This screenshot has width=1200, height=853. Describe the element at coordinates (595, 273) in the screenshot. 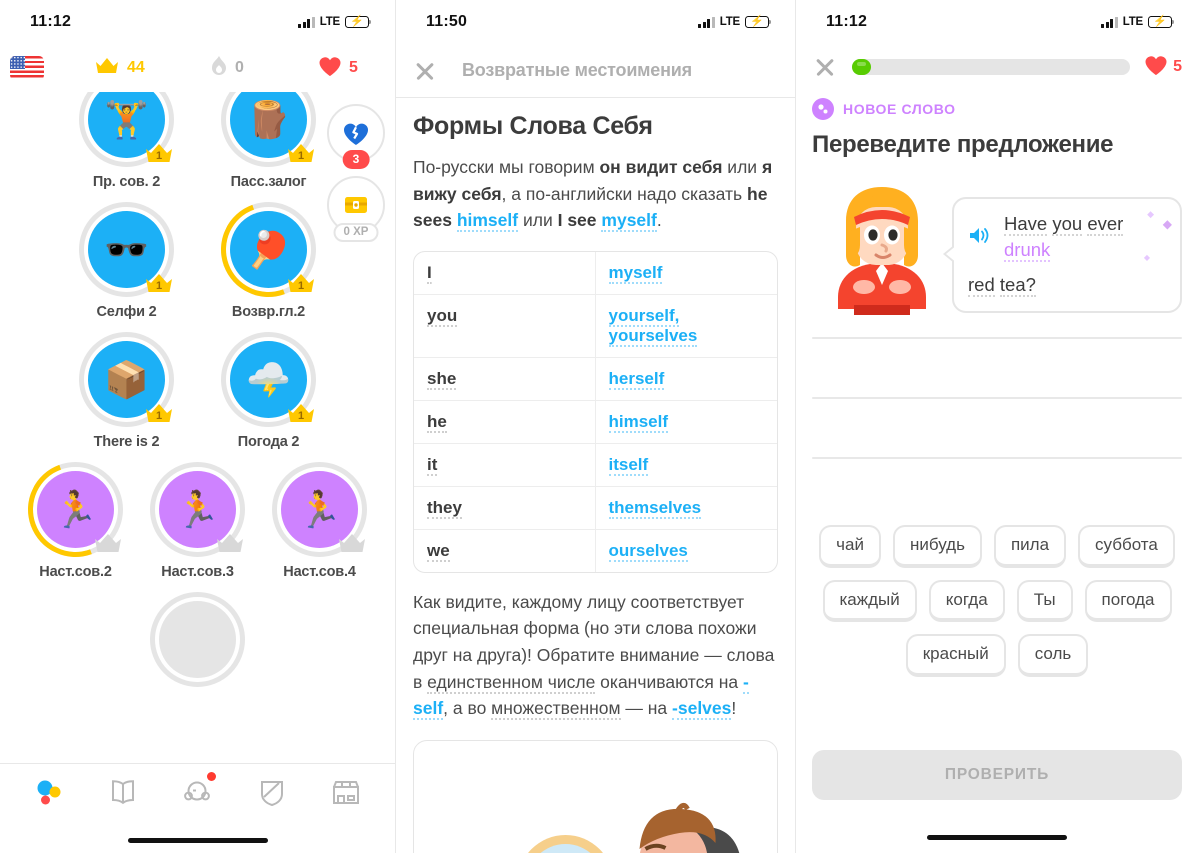

I see `table-row: I myself` at that location.